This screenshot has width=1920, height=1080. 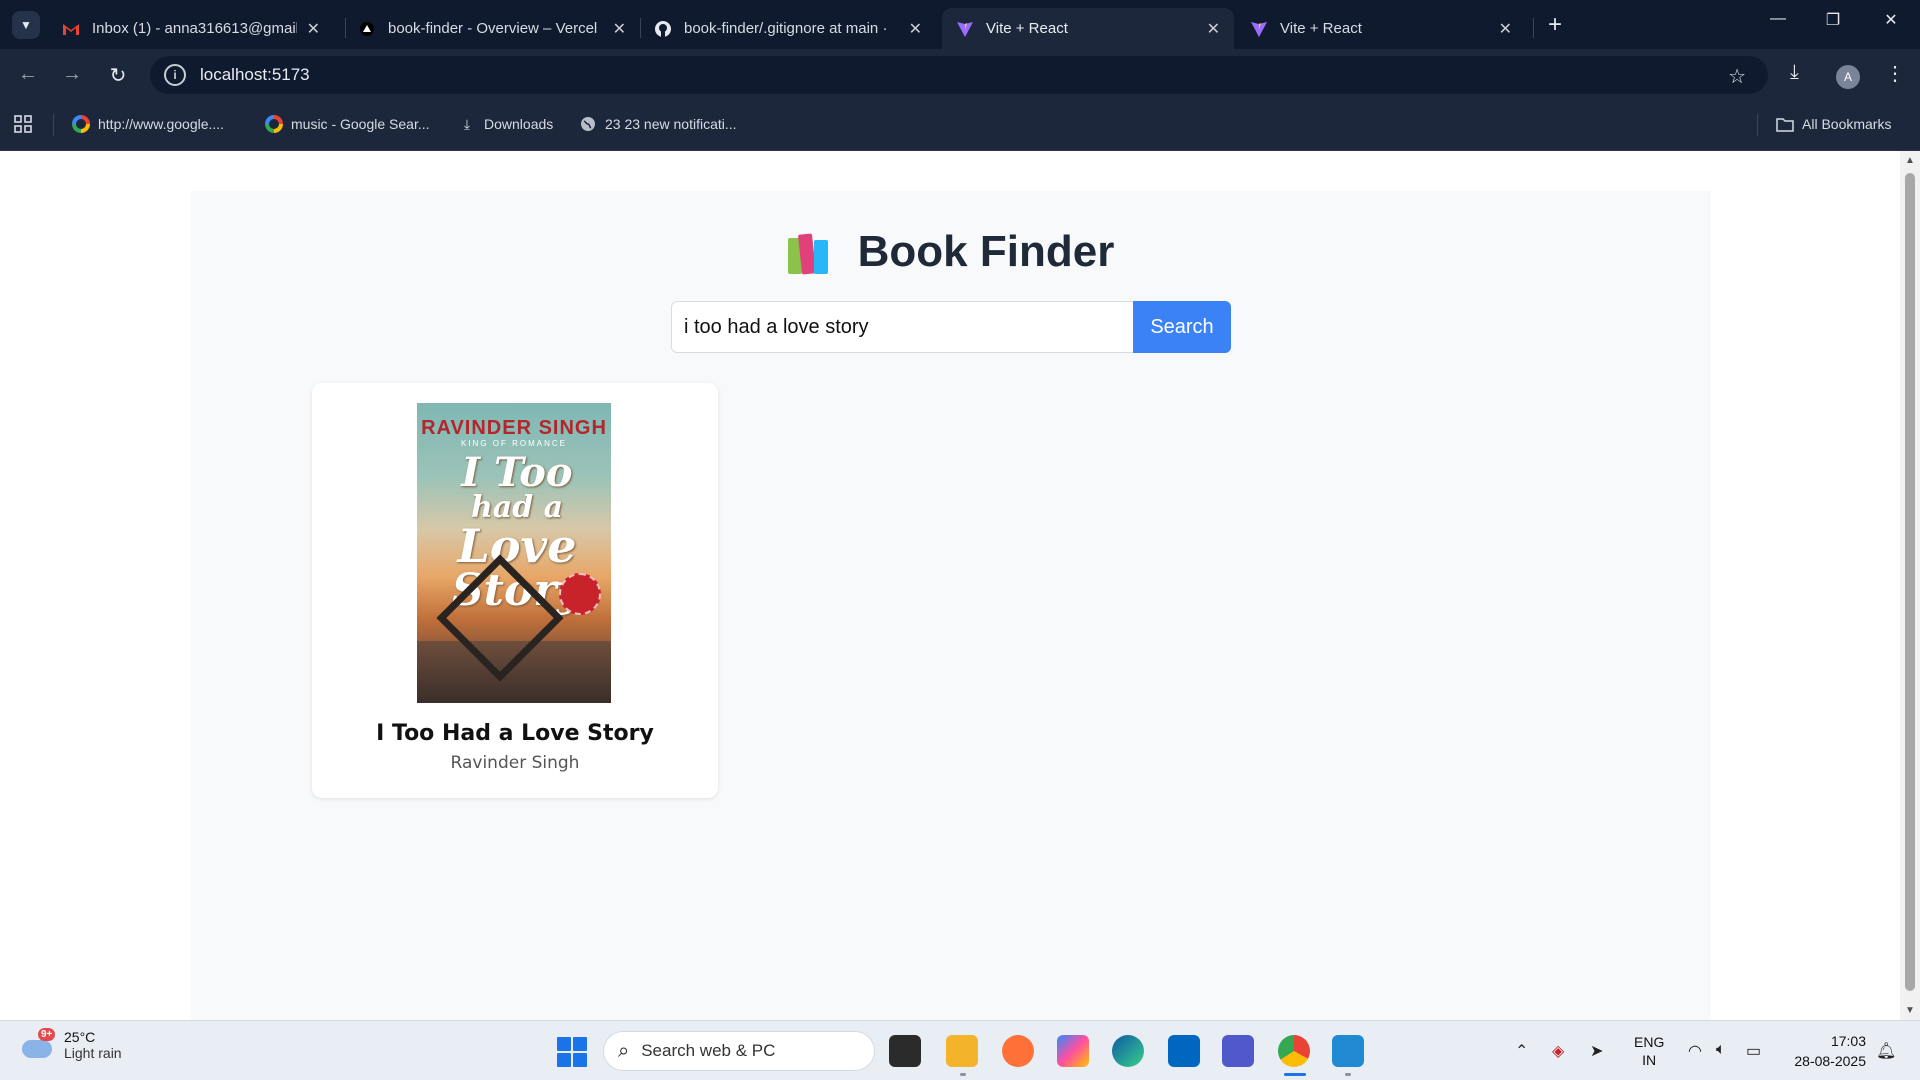 I want to click on tab-title: book-finder - Overview – Vercel, so click(x=493, y=28).